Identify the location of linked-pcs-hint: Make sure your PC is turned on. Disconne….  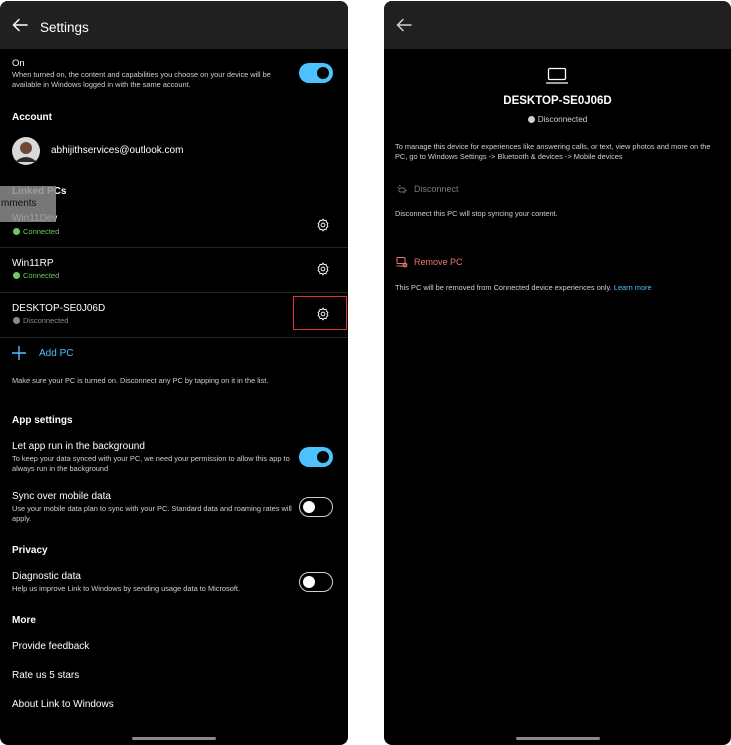
(140, 380).